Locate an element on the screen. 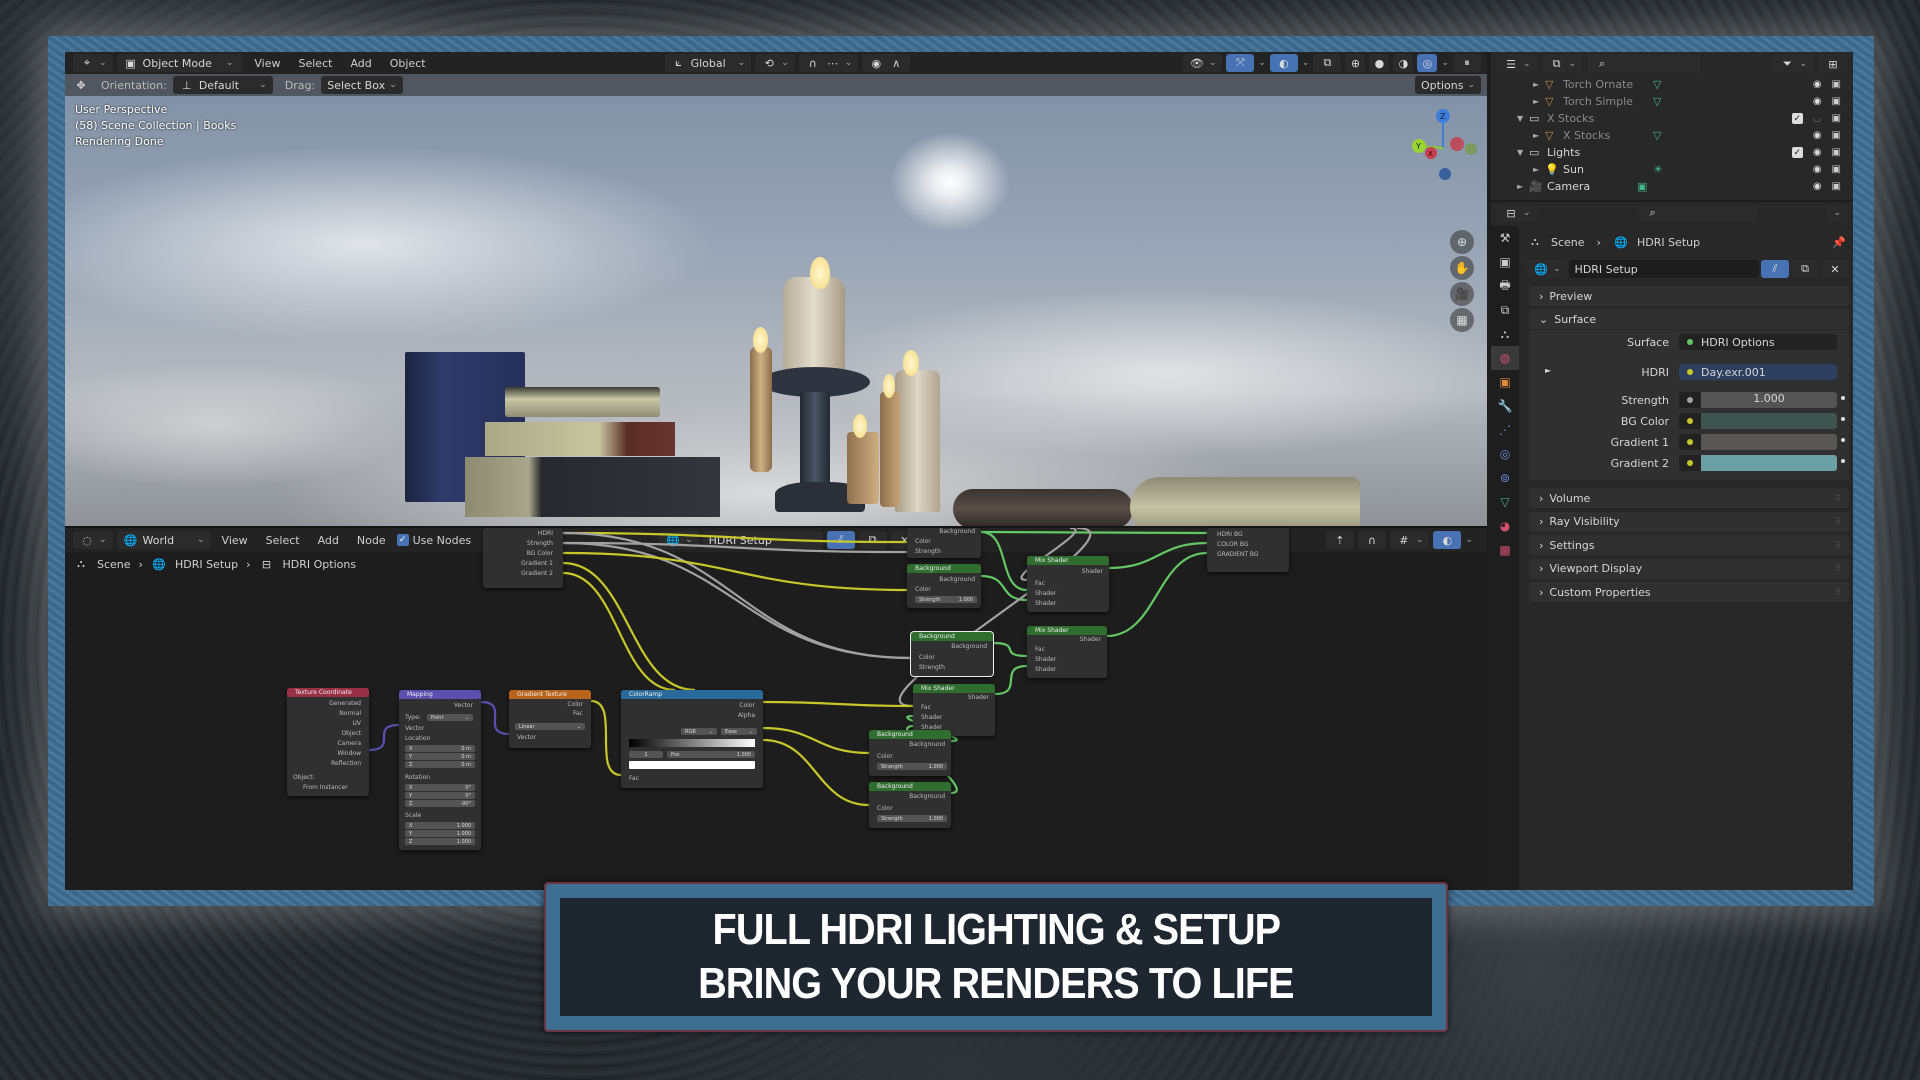 This screenshot has height=1080, width=1920. pivot-point-dropdown: ⟲ ⌄ is located at coordinates (775, 63).